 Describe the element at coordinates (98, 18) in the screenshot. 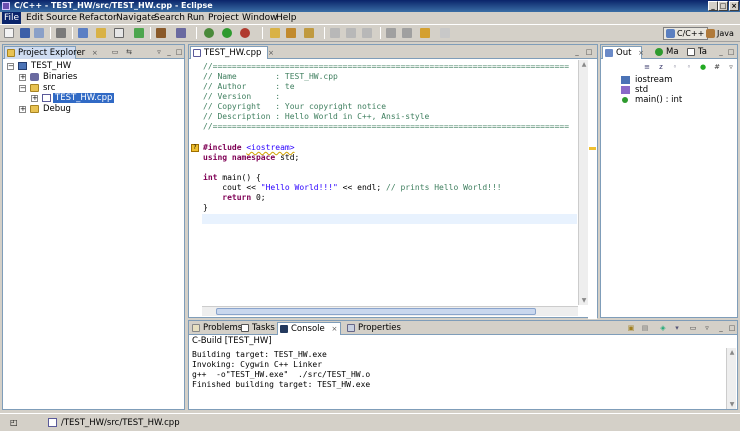

I see `menu-refactor: Refactor` at that location.